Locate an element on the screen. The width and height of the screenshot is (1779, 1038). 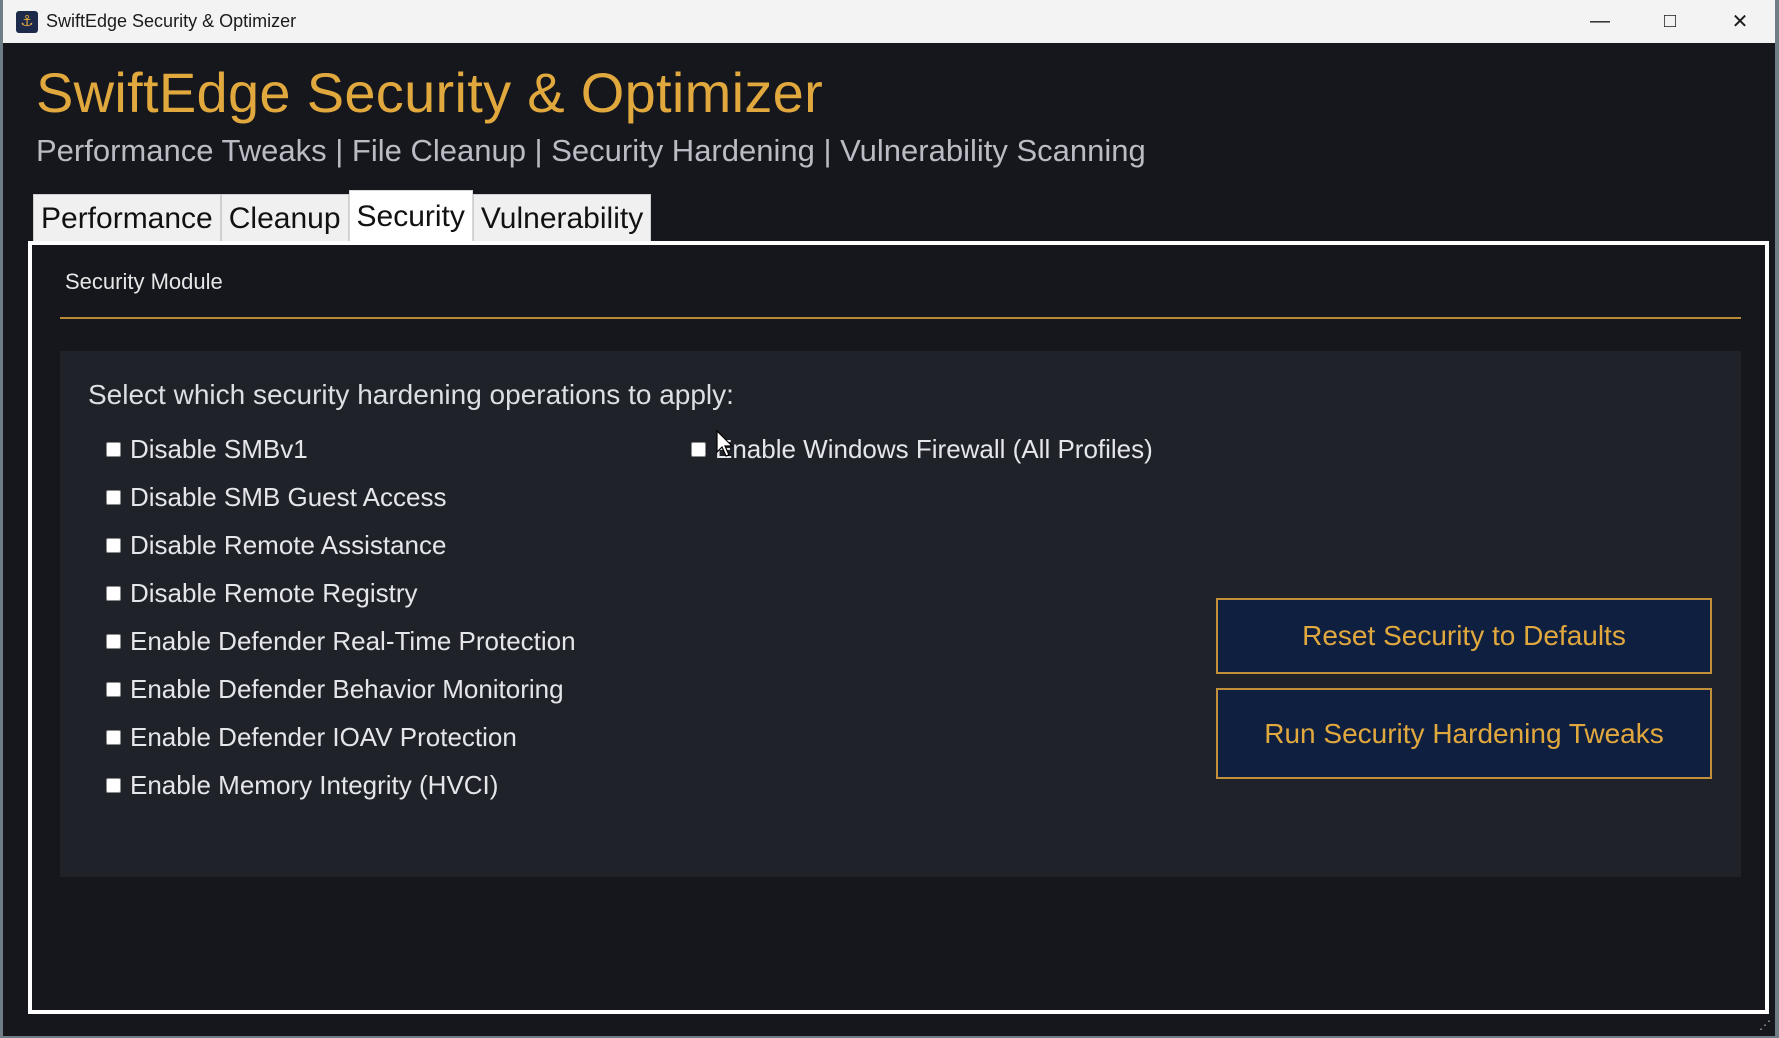
option-label: Enable Memory Integrity (HVCI) is located at coordinates (314, 785).